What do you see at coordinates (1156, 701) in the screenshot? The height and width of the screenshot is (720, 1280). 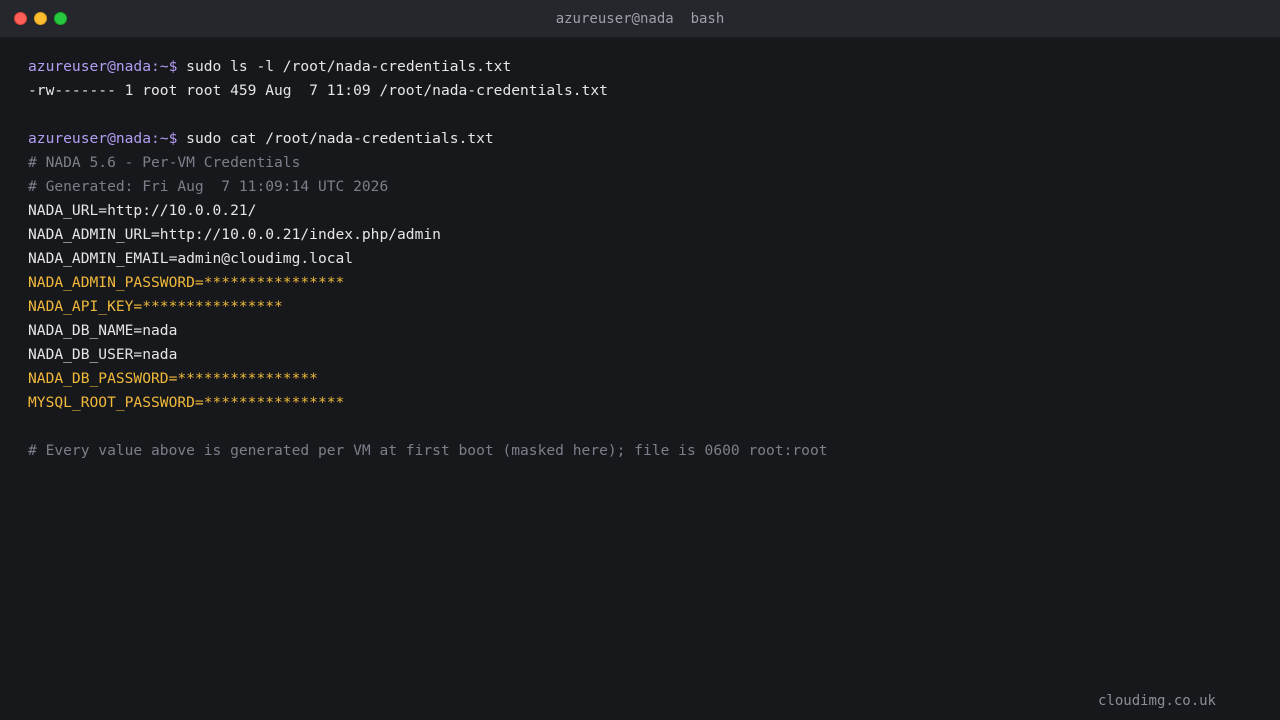 I see `brand-watermark: cloudimg.co.uk` at bounding box center [1156, 701].